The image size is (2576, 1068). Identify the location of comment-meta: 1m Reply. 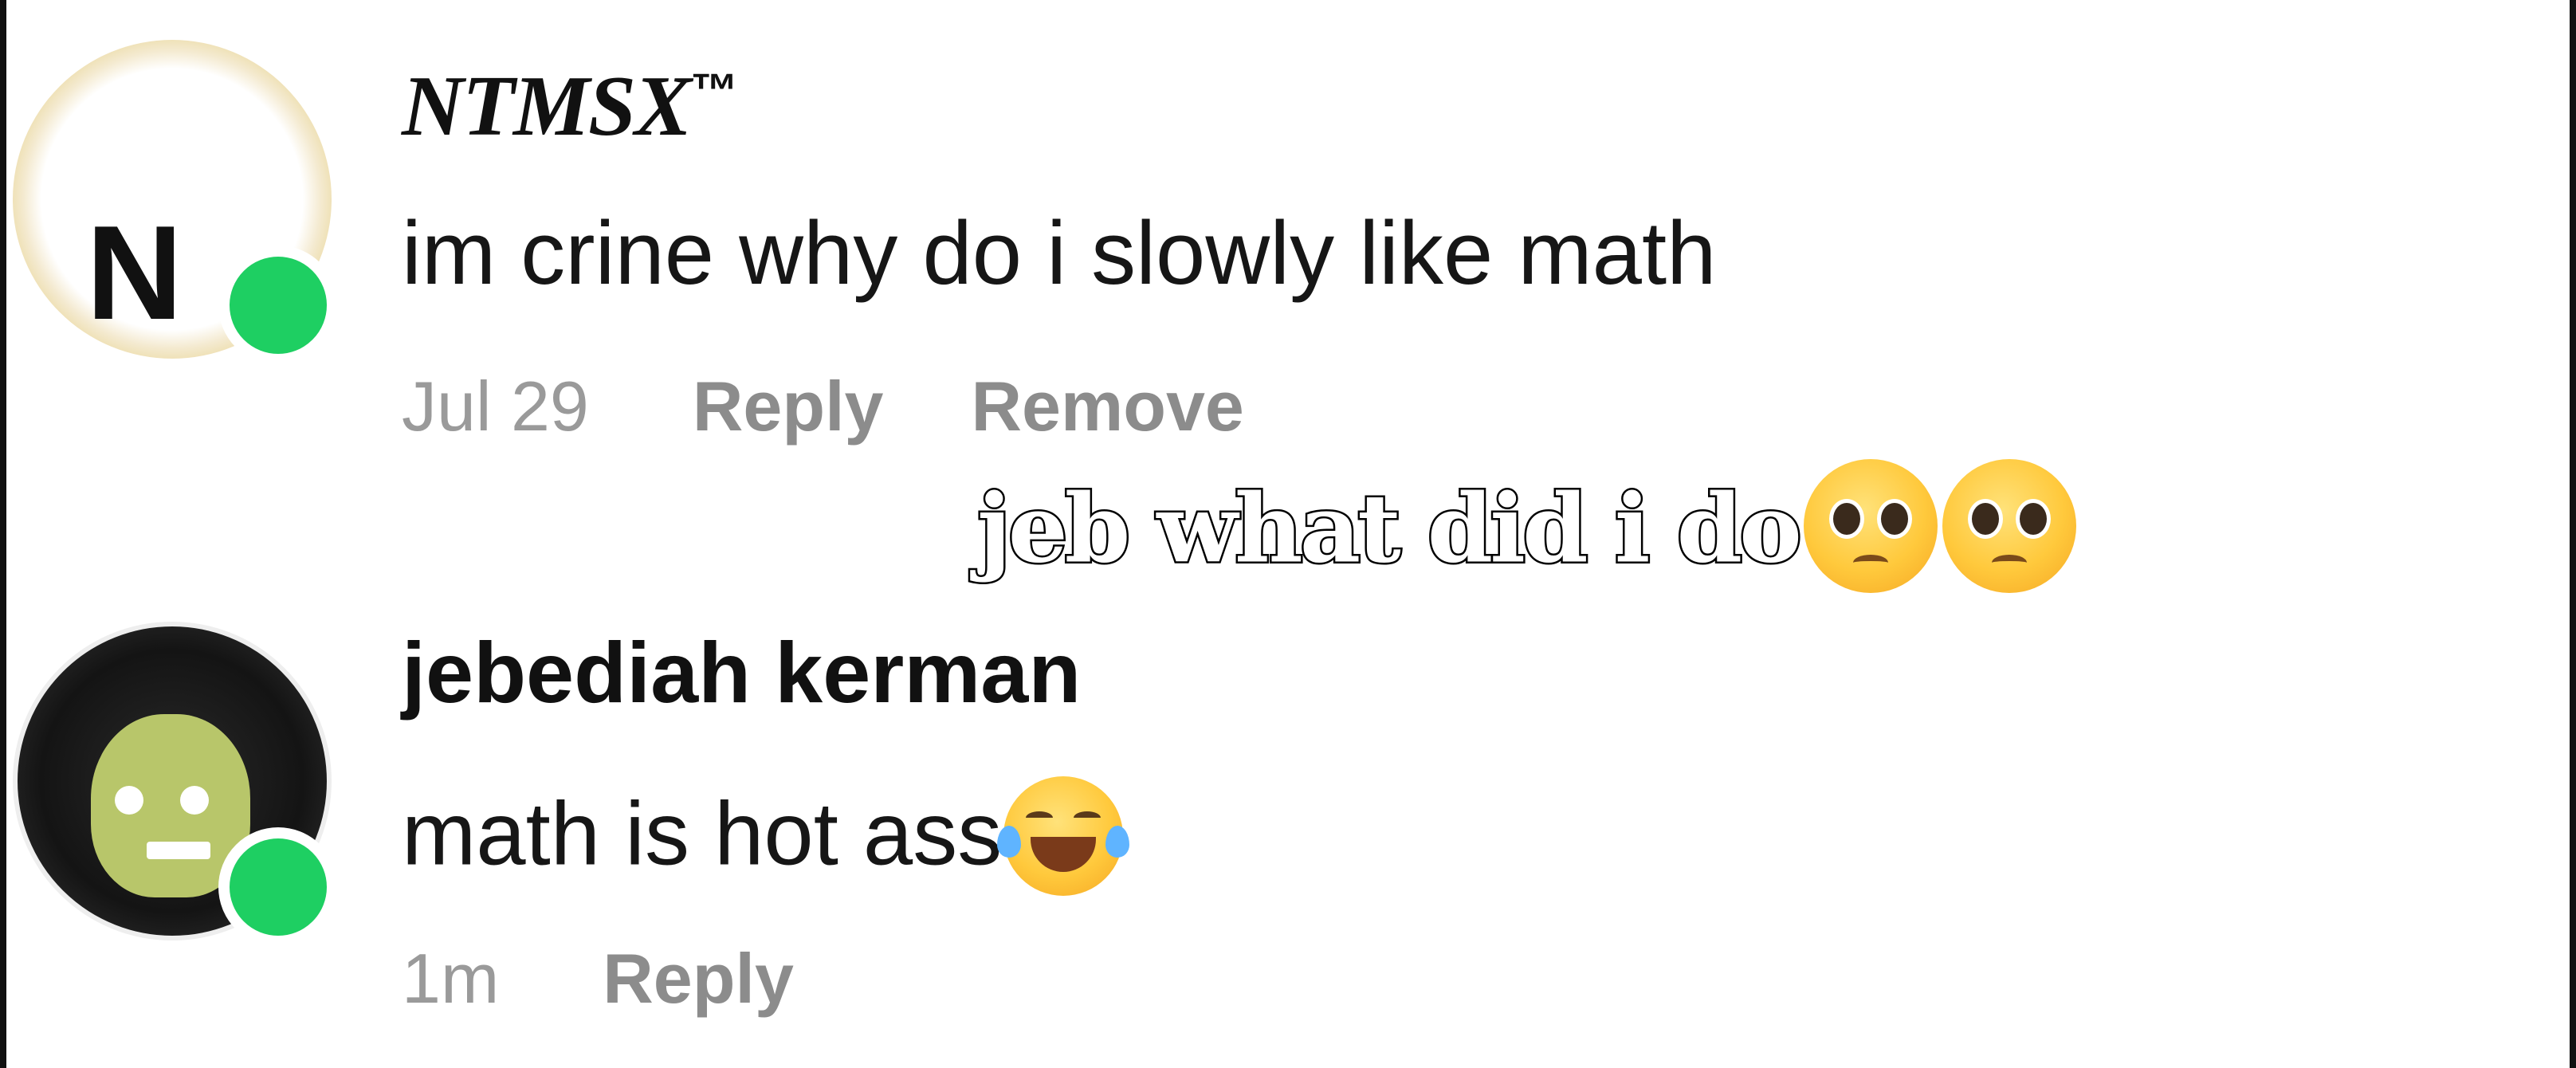
(642, 979).